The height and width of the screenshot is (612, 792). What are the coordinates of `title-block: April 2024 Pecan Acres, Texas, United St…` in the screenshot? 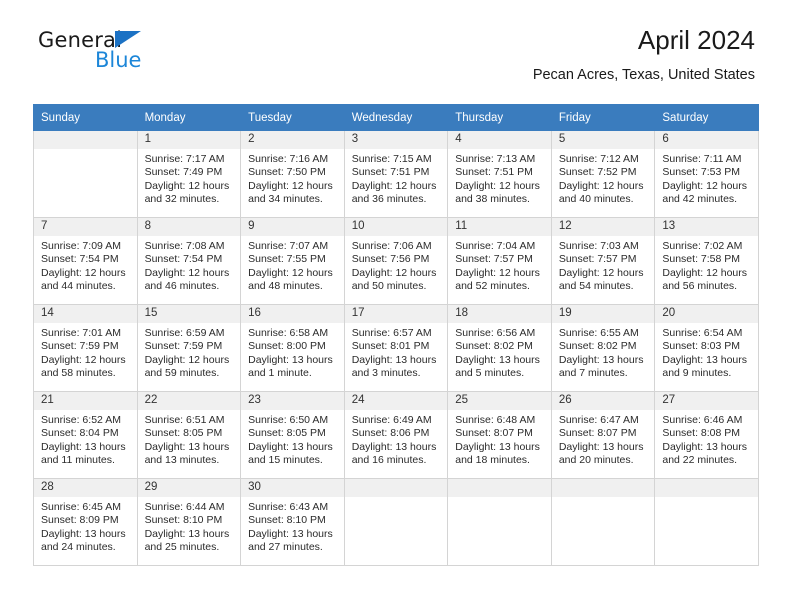 It's located at (643, 54).